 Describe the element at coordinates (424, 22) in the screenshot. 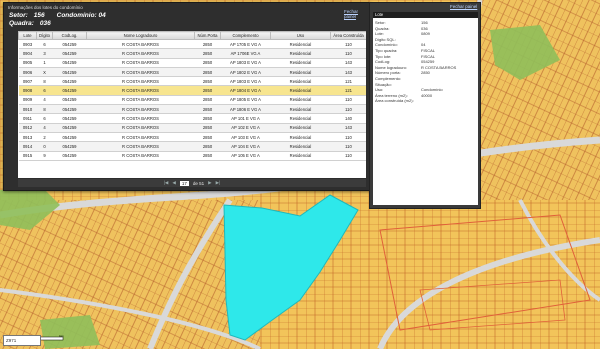

I see `info-value: 156` at that location.